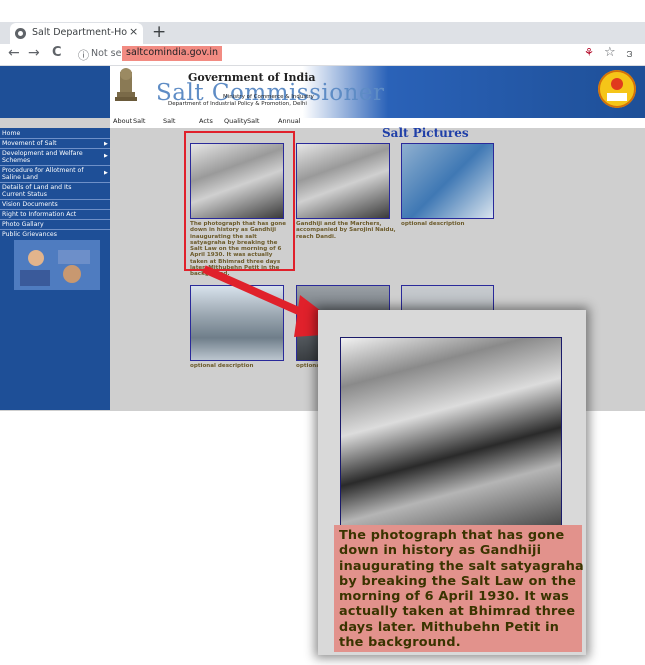 Image resolution: width=645 pixels, height=665 pixels. I want to click on sidebar-item-details-of-land-2: Current Status, so click(24, 194).